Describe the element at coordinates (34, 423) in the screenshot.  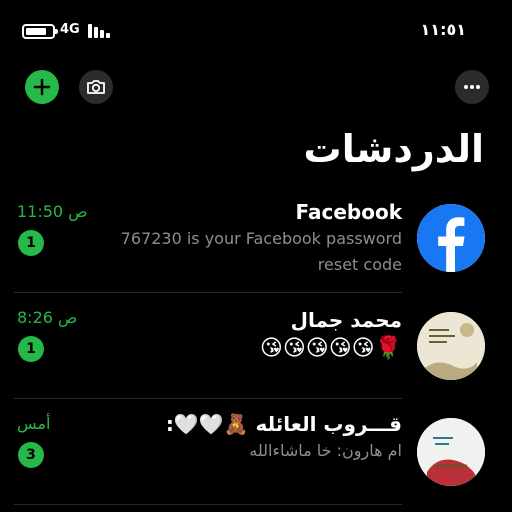
I see `chat-time: أمس` at that location.